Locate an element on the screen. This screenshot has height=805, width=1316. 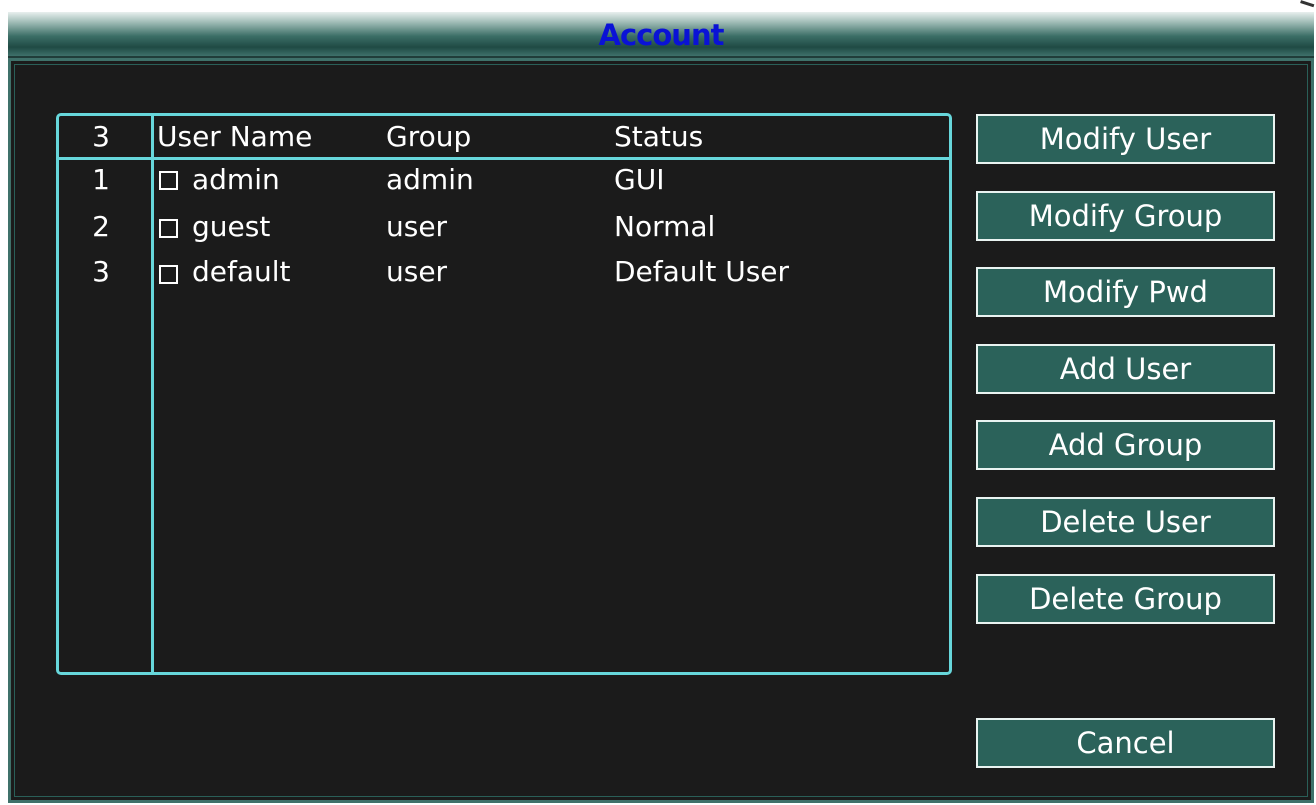
row-user-name: default is located at coordinates (241, 271).